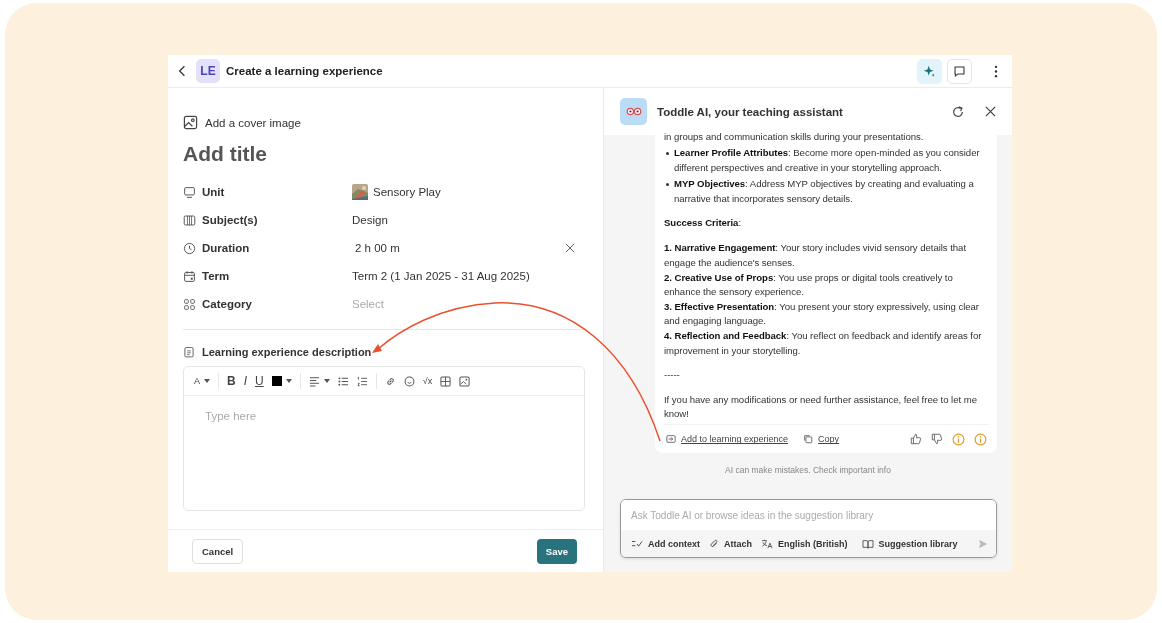 The height and width of the screenshot is (623, 1162). Describe the element at coordinates (556, 551) in the screenshot. I see `save-button: Save` at that location.